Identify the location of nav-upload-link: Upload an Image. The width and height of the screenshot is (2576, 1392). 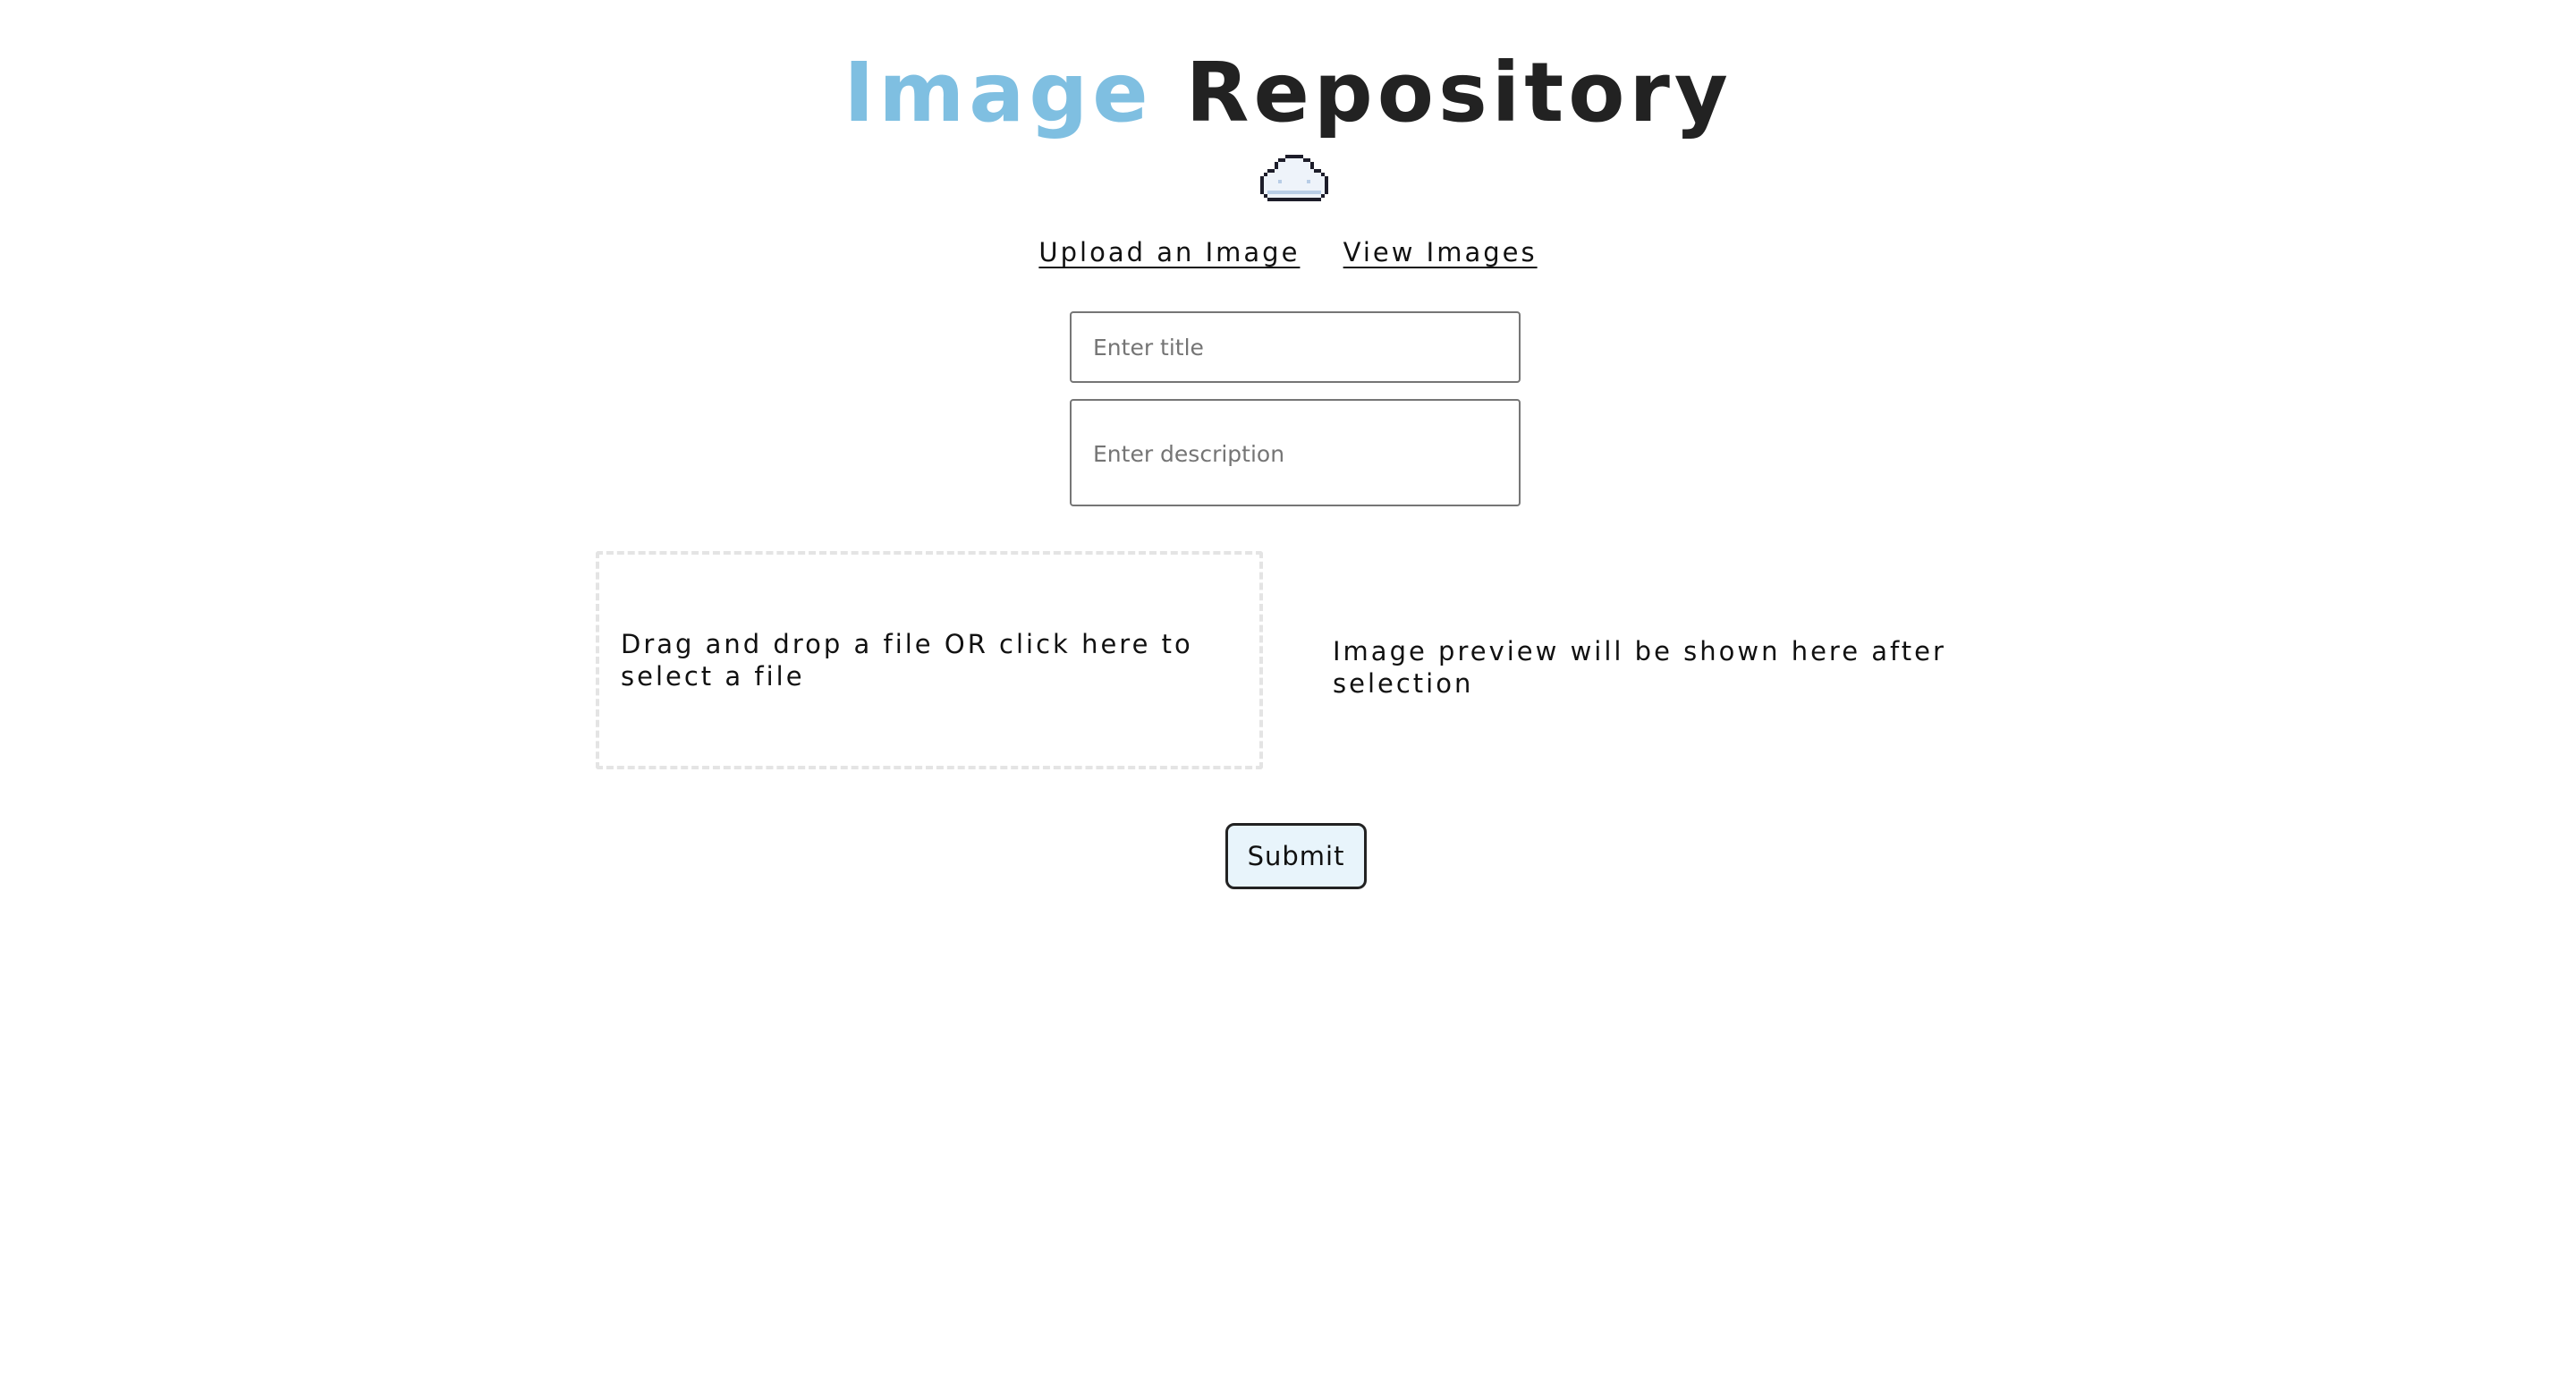
(1169, 252).